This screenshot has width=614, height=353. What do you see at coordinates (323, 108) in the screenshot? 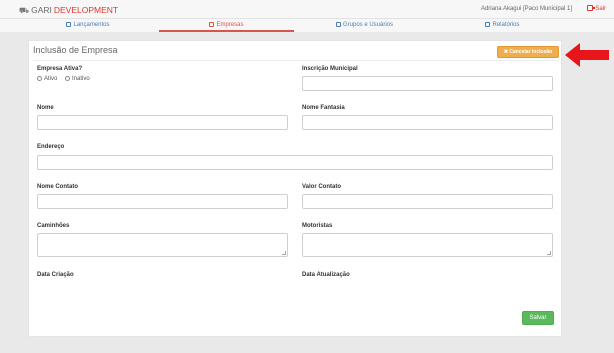
I see `nome-fantasia-label: Nome Fantasia` at bounding box center [323, 108].